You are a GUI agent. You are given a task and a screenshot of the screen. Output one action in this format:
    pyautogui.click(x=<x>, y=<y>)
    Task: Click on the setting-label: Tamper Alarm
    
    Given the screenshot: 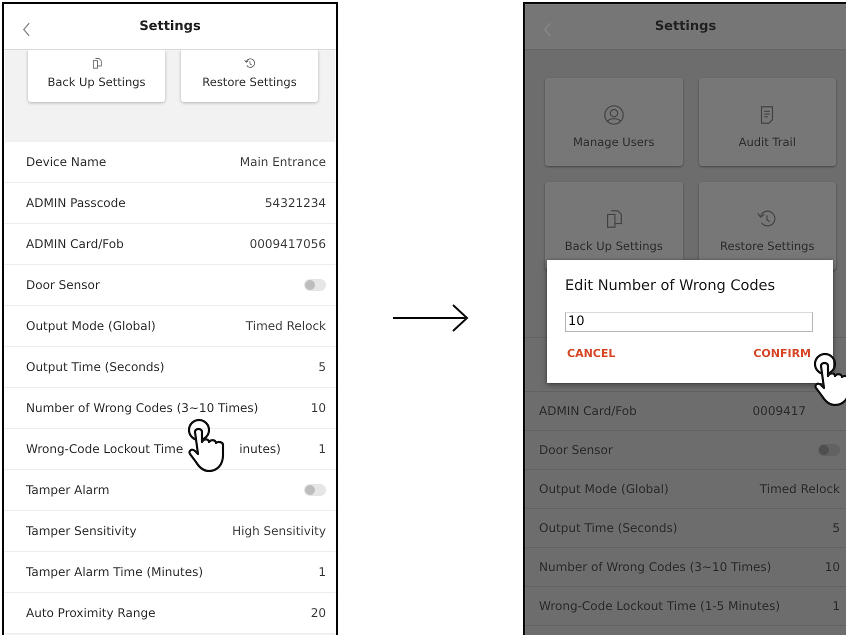 What is the action you would take?
    pyautogui.click(x=68, y=490)
    